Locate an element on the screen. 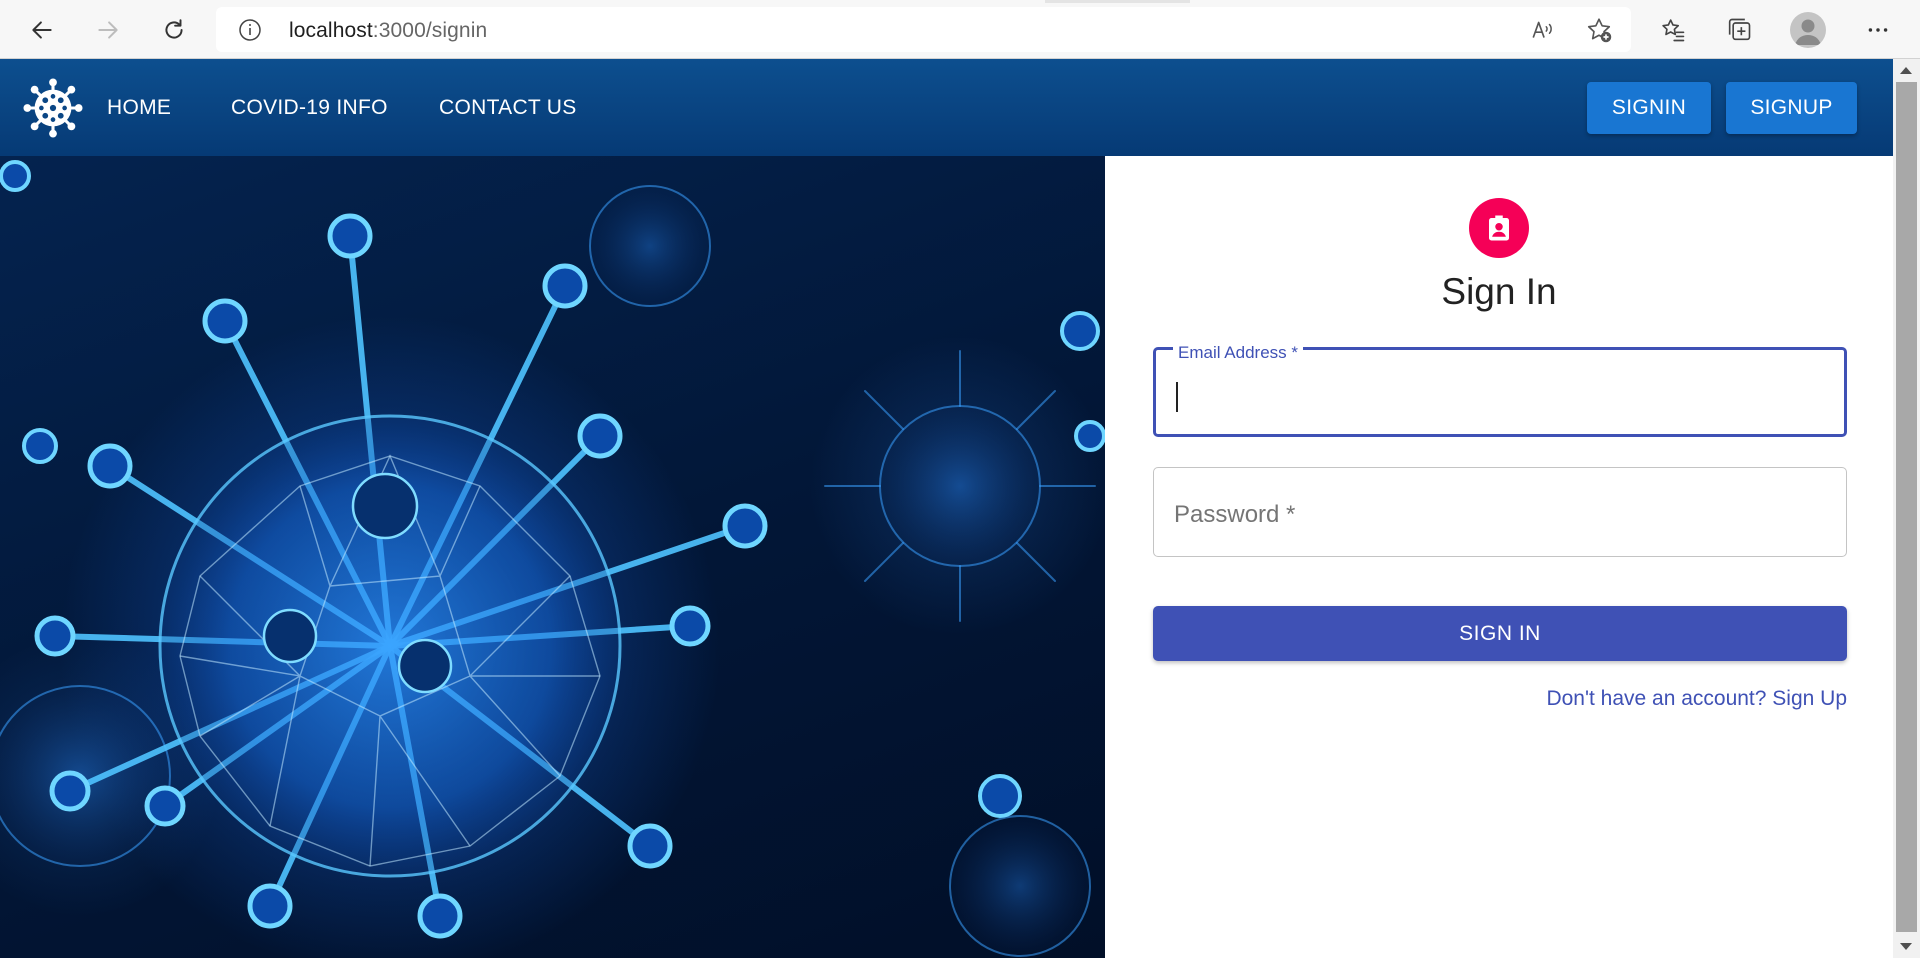 The width and height of the screenshot is (1920, 958). profile-icon is located at coordinates (1808, 32).